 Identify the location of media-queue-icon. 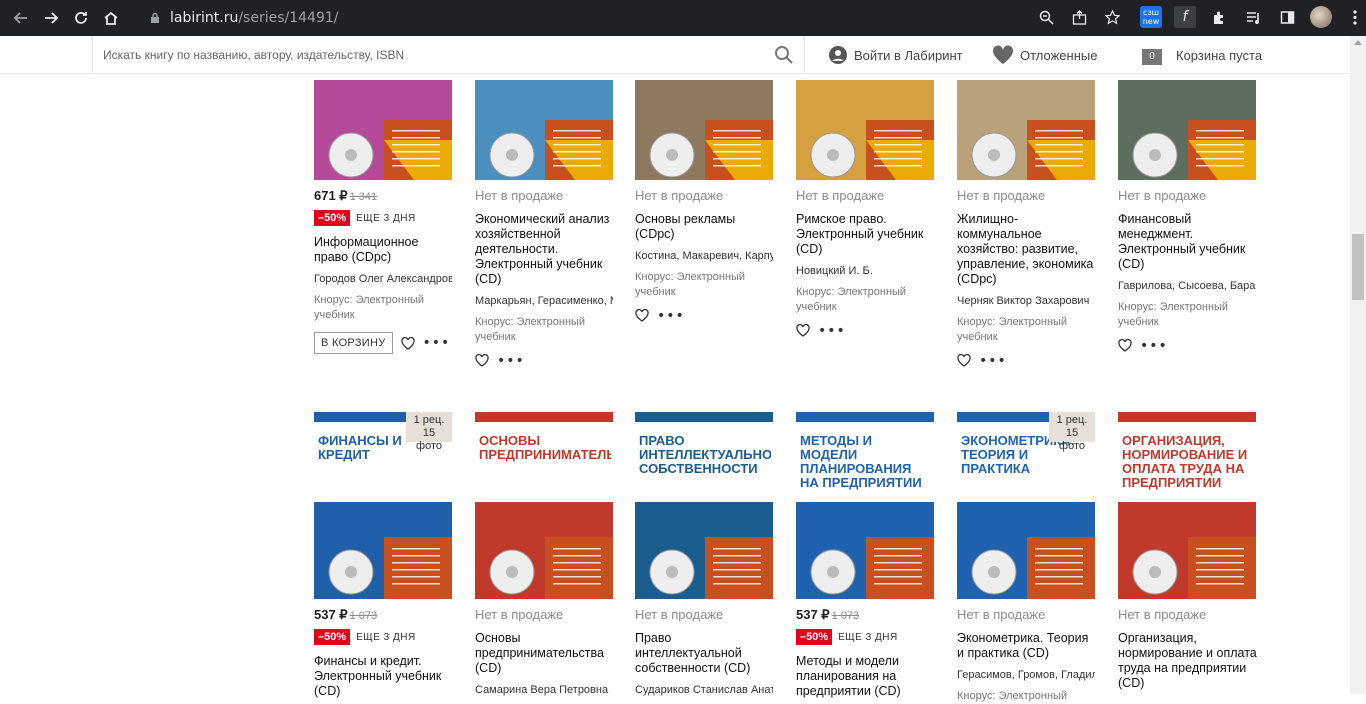
(1253, 17).